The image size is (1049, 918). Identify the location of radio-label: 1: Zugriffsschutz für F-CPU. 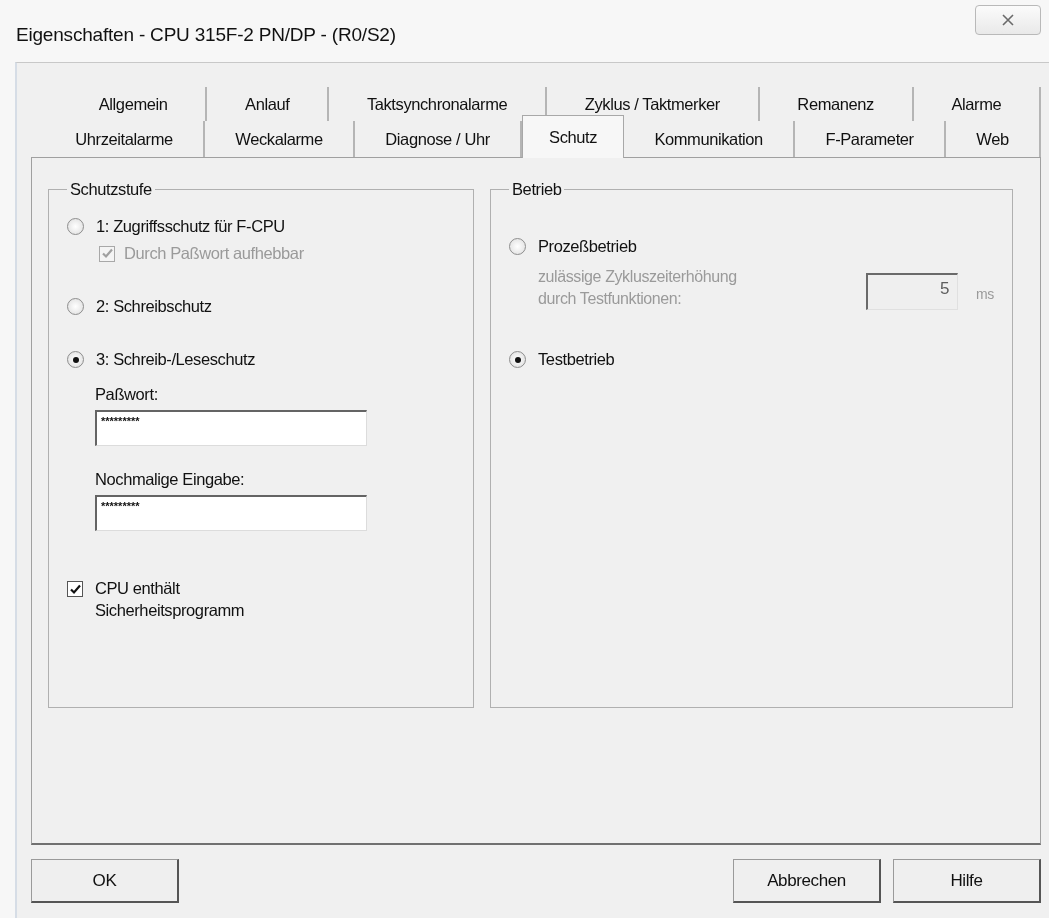
(190, 226).